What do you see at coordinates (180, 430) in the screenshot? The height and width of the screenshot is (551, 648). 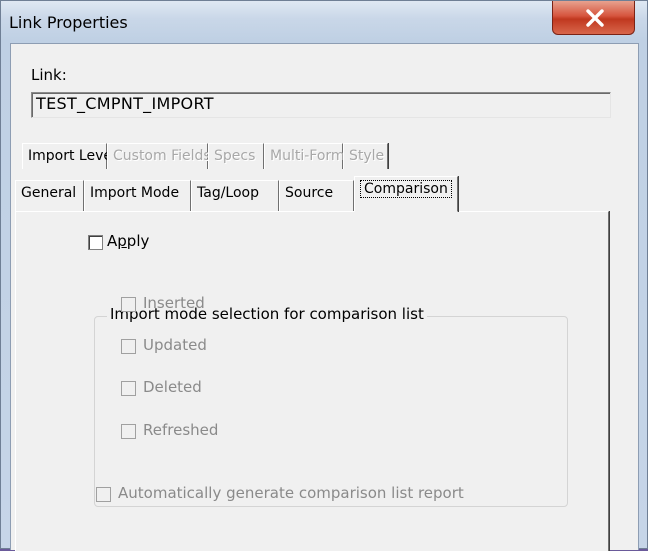 I see `refreshed-label: Refreshed` at bounding box center [180, 430].